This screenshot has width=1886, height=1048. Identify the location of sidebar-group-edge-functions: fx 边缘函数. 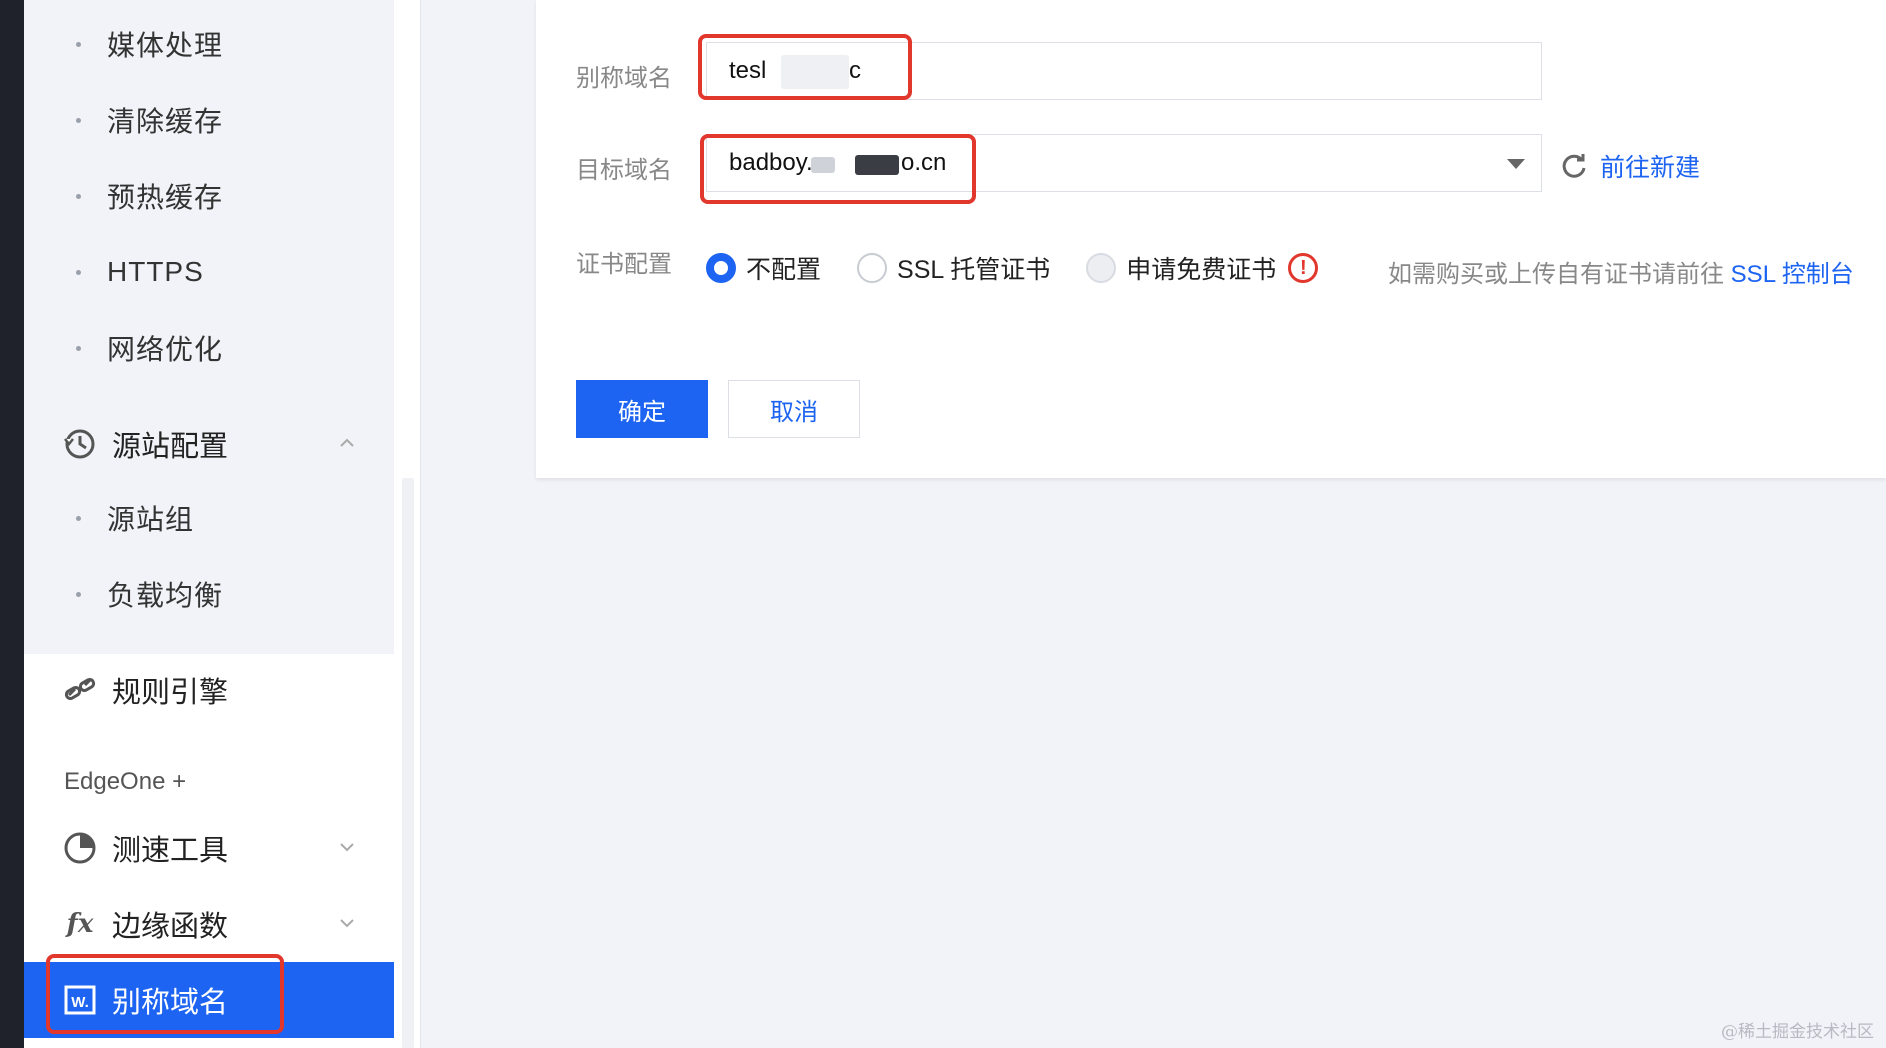
(209, 924).